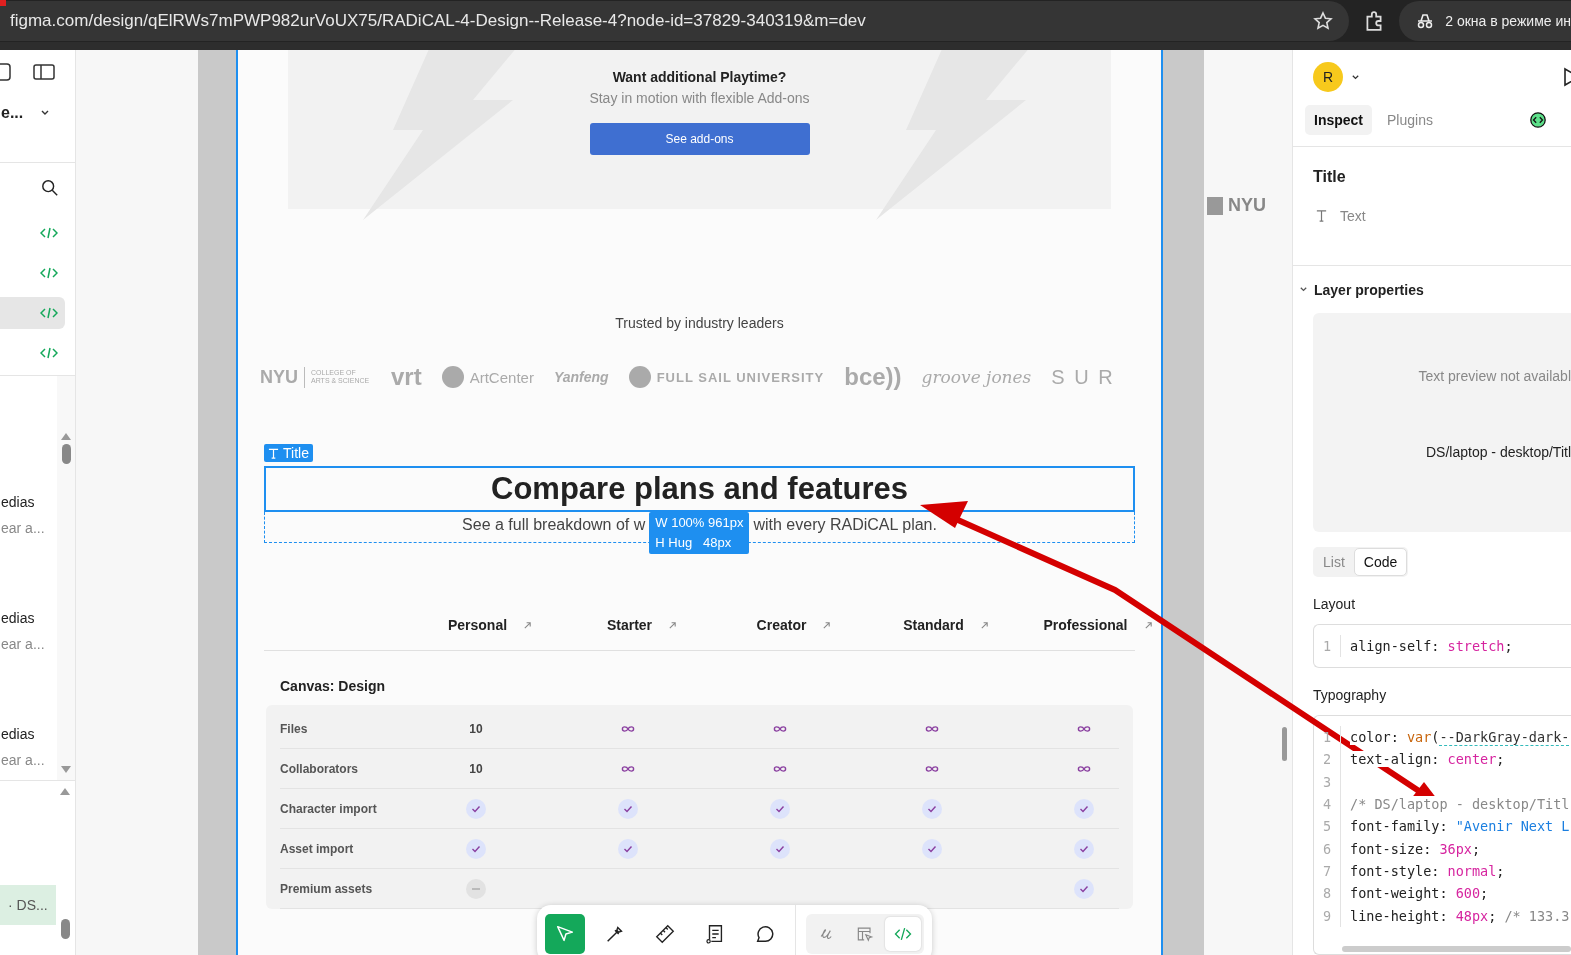 The image size is (1571, 955). What do you see at coordinates (1494, 376) in the screenshot?
I see `preview-note: Text preview not availabl` at bounding box center [1494, 376].